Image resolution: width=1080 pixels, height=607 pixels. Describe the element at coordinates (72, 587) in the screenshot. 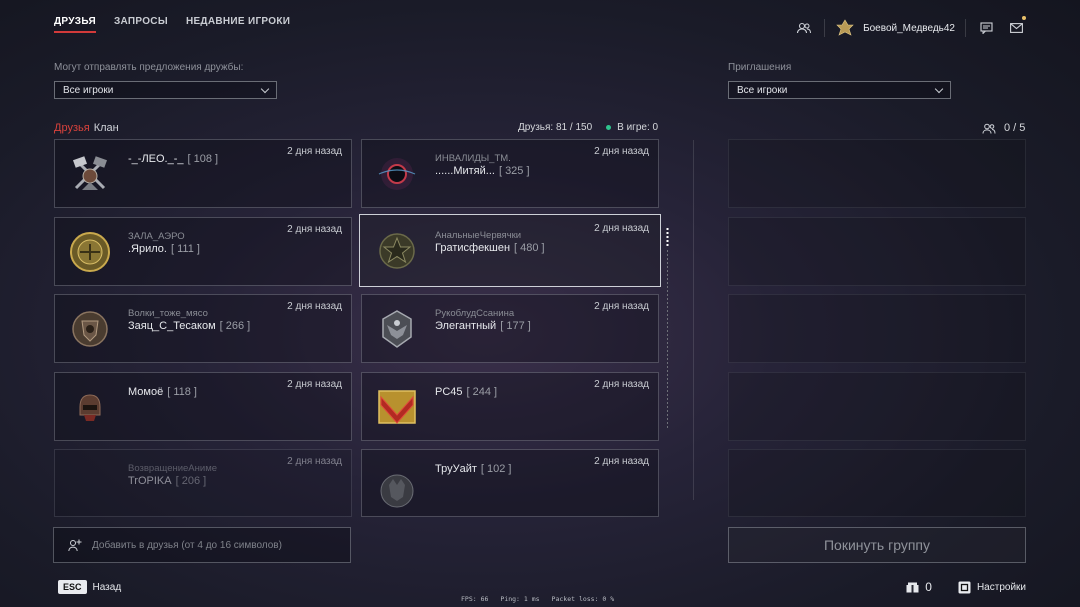

I see `esc-key: ESC` at that location.